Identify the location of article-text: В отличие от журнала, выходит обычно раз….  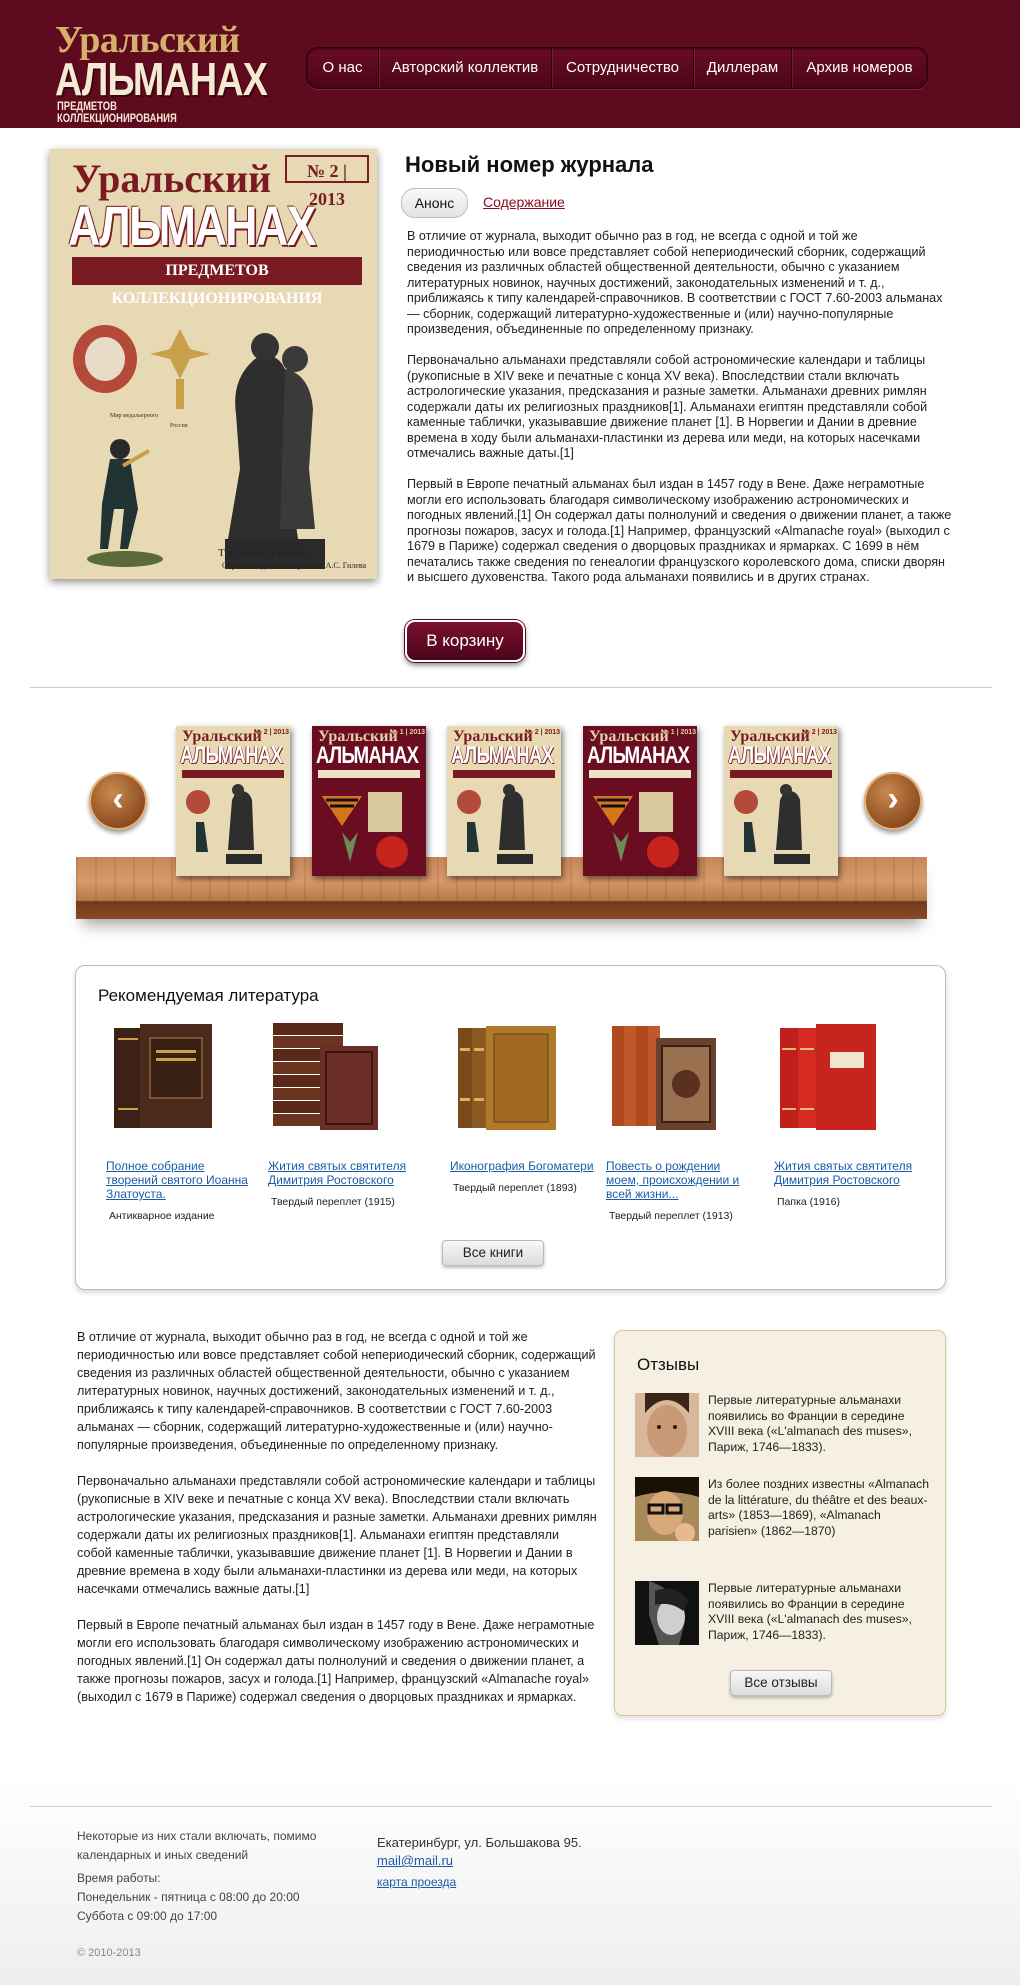
(337, 1526).